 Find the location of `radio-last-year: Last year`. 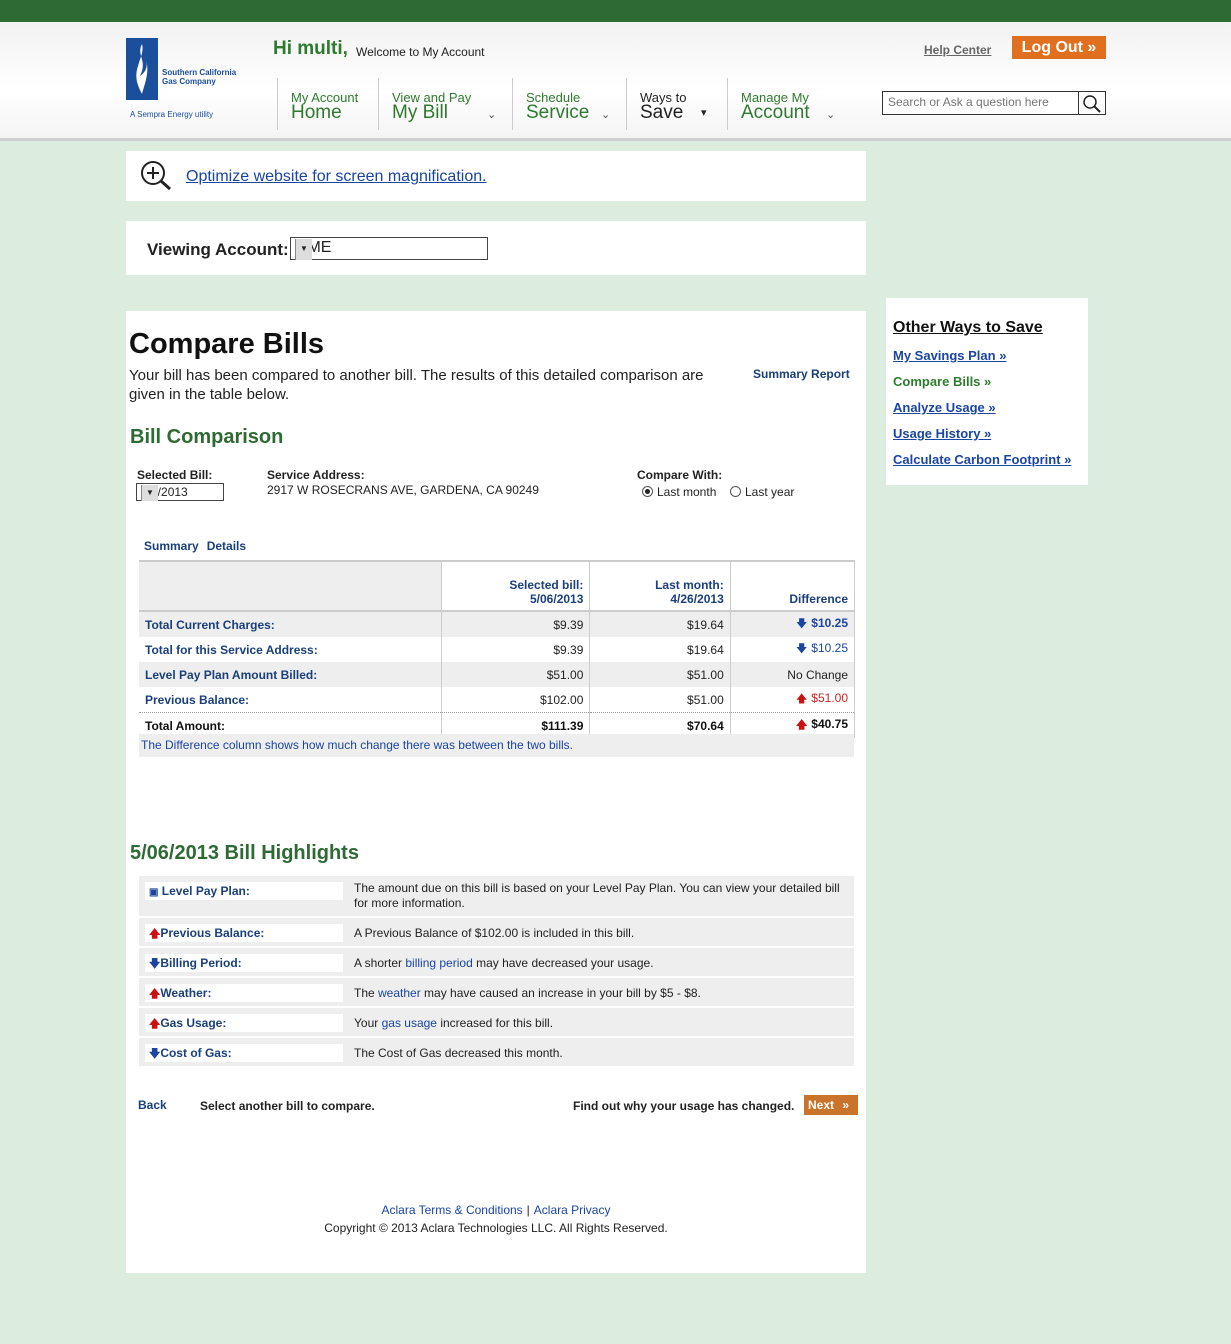

radio-last-year: Last year is located at coordinates (762, 492).